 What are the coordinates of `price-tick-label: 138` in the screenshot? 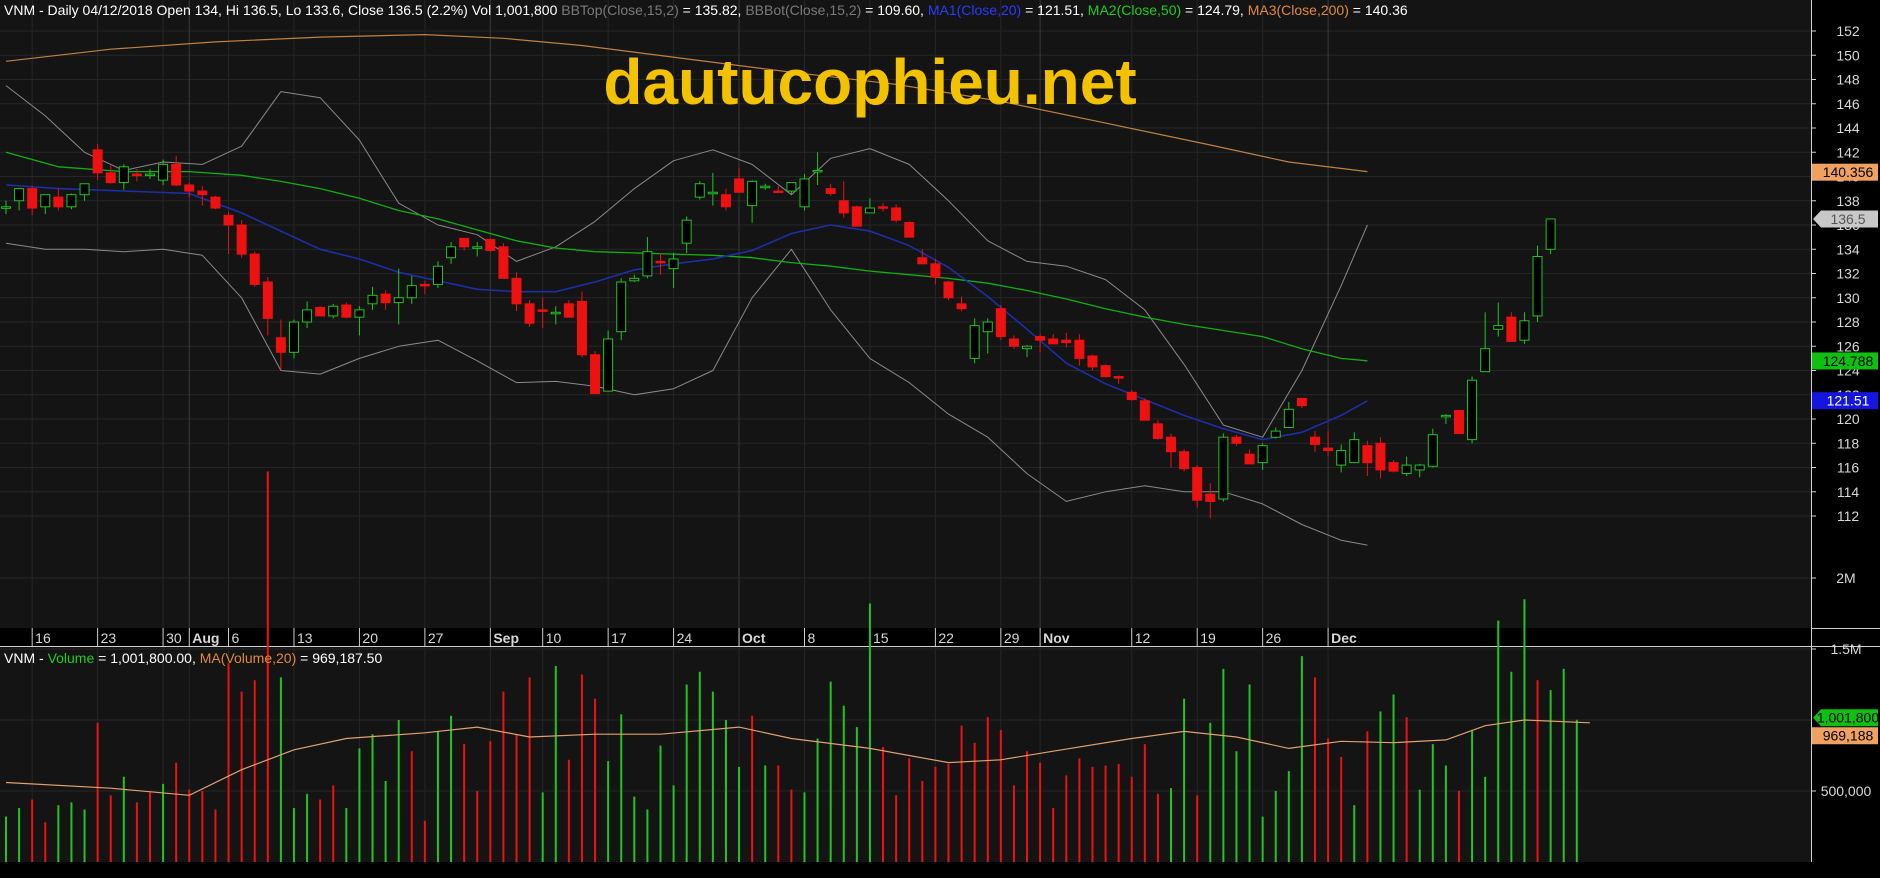 It's located at (1848, 201).